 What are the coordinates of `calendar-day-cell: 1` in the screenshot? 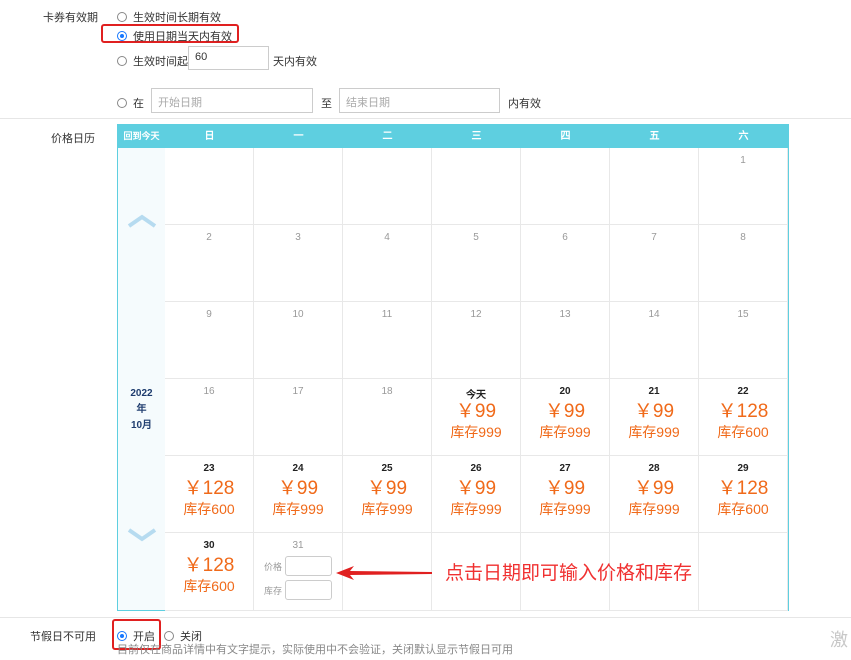 It's located at (743, 186).